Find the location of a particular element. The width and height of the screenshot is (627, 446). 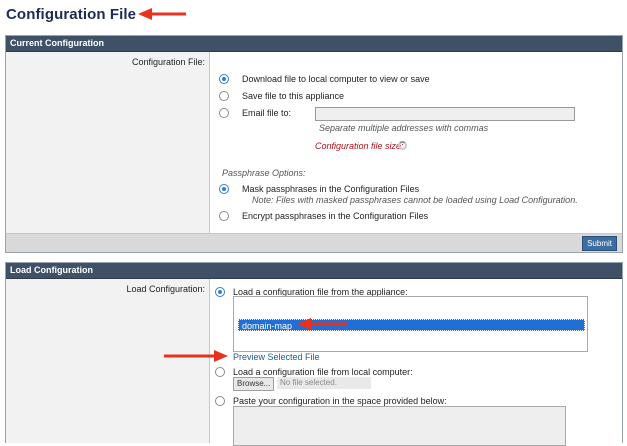

current-configuration-header: Current Configuration is located at coordinates (314, 44).